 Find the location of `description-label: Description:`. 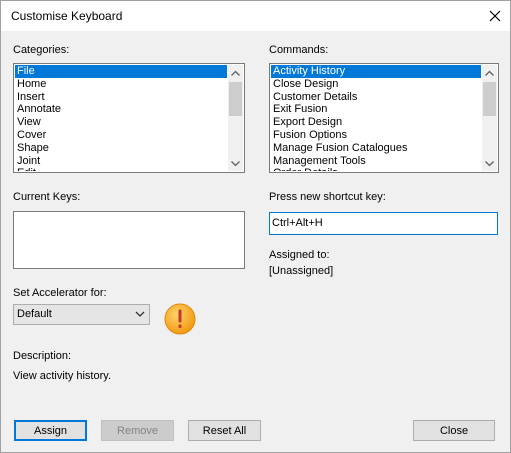

description-label: Description: is located at coordinates (42, 356).